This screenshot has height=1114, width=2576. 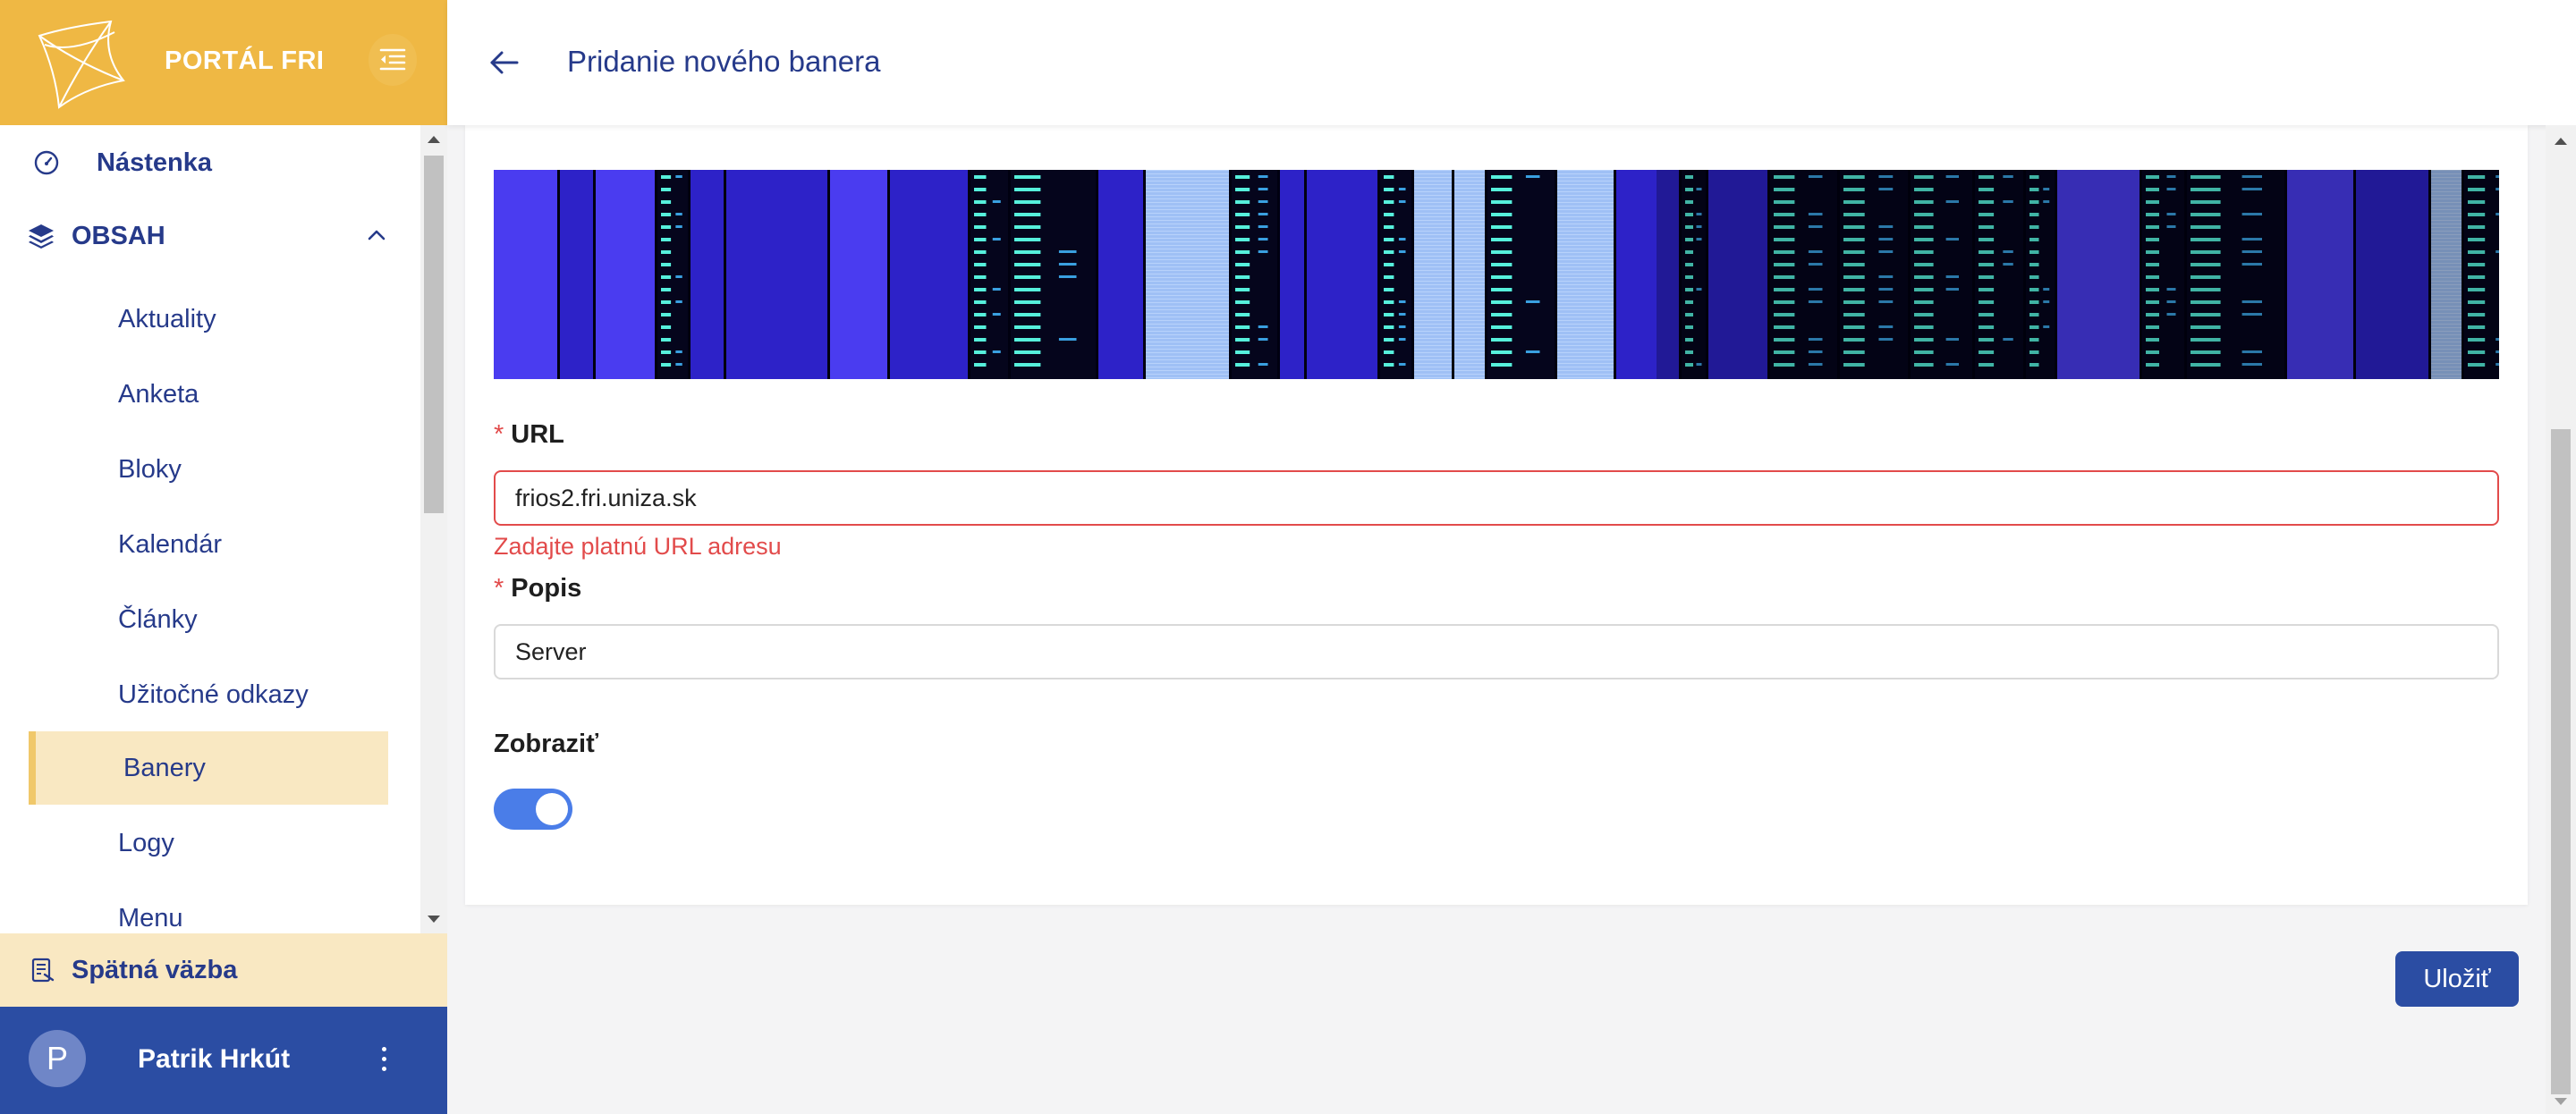 I want to click on sidebar-item-aktuality: Aktuality, so click(x=208, y=319).